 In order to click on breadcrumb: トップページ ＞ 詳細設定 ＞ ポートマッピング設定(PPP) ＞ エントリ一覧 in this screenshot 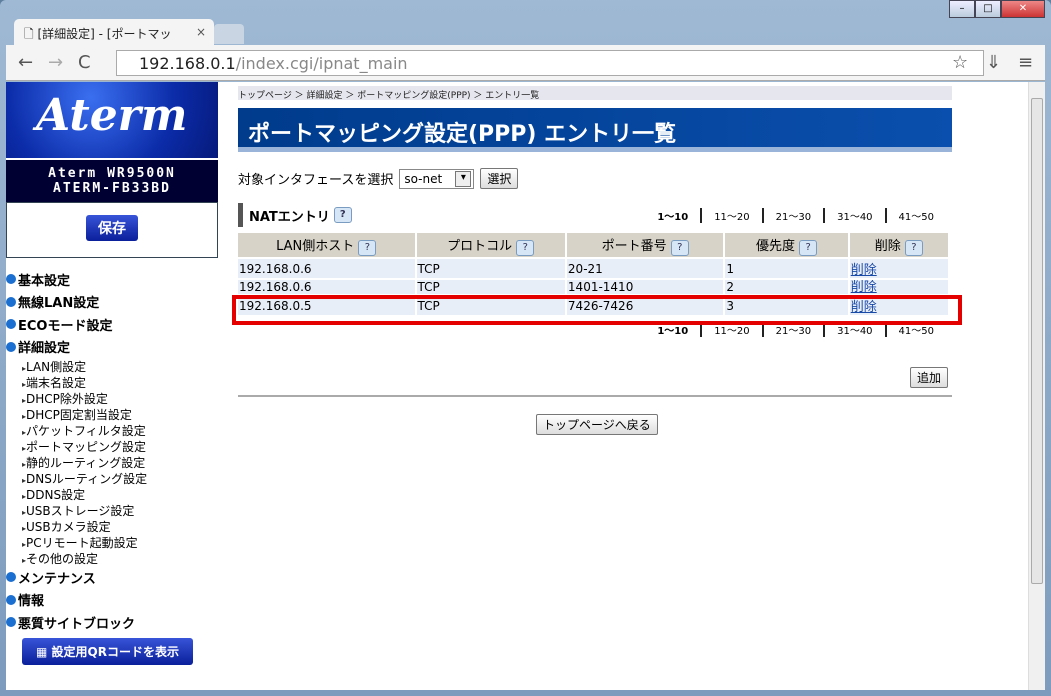, I will do `click(595, 93)`.